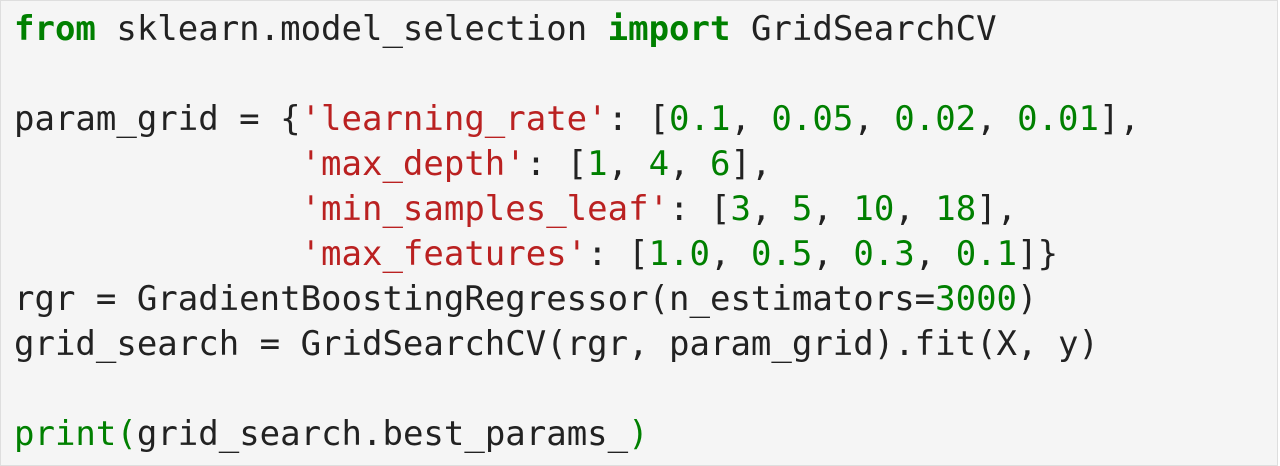  What do you see at coordinates (638, 434) in the screenshot?
I see `builtin-token: )` at bounding box center [638, 434].